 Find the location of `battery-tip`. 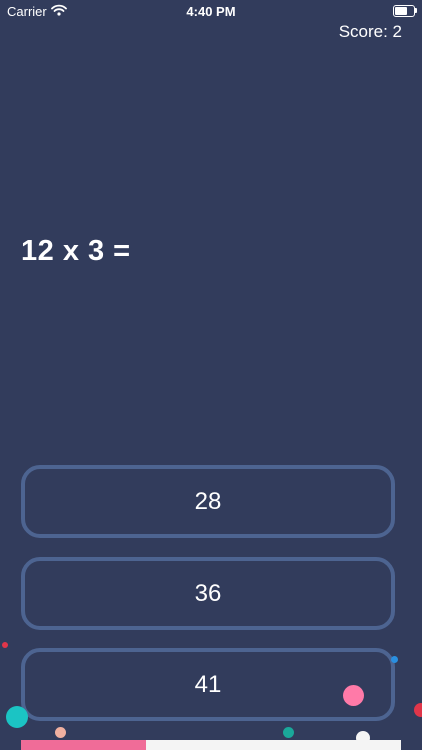

battery-tip is located at coordinates (416, 10).